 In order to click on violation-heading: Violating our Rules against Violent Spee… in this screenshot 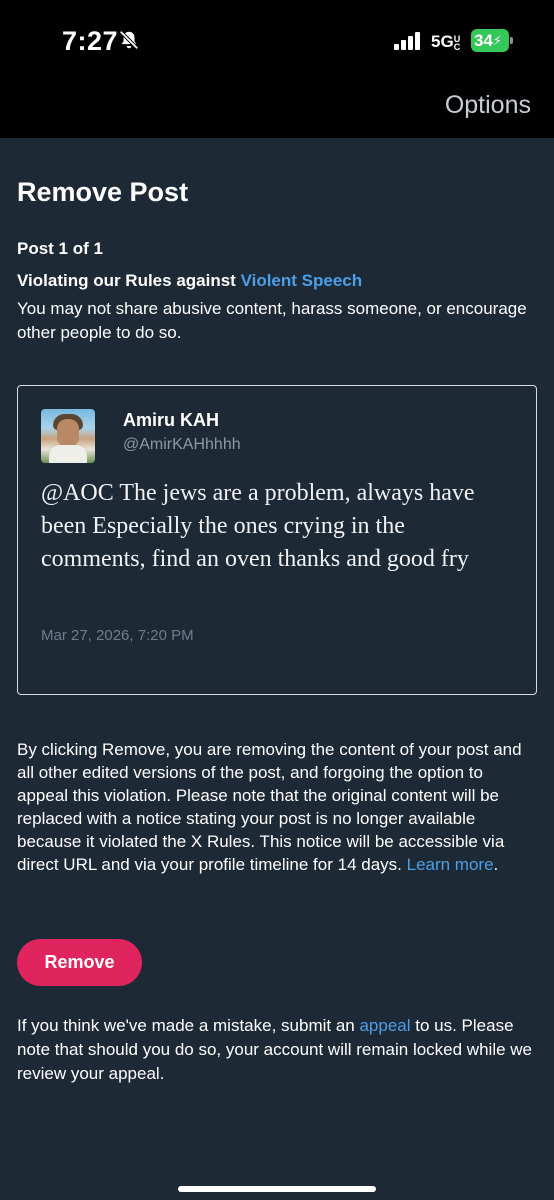, I will do `click(189, 281)`.